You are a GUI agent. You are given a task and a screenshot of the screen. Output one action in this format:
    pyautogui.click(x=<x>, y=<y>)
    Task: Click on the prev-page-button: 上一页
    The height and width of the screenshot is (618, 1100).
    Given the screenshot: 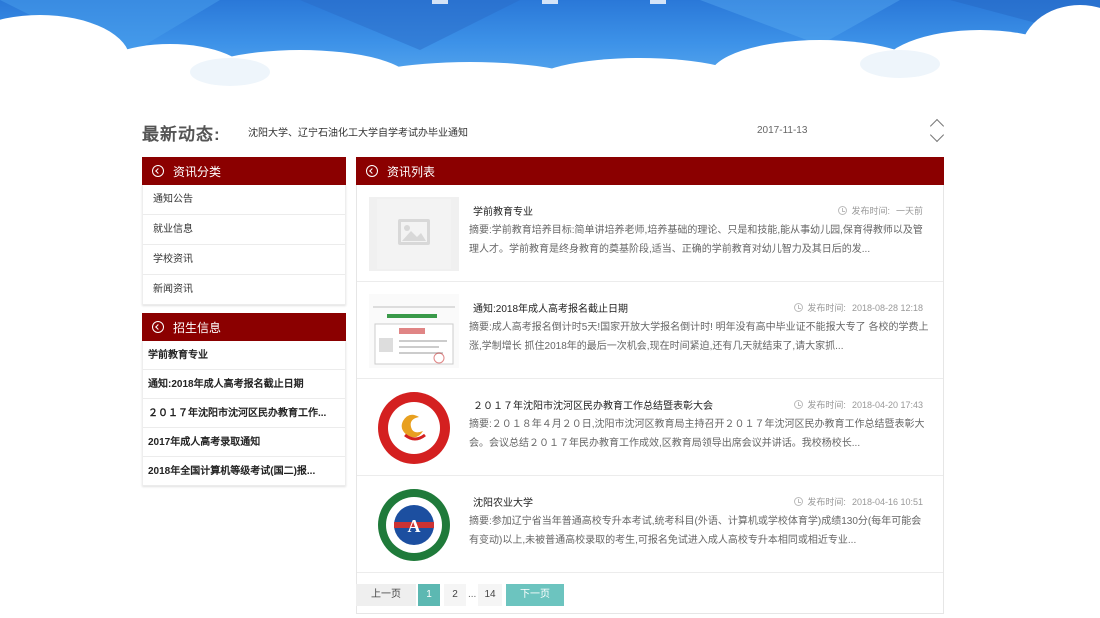 What is the action you would take?
    pyautogui.click(x=386, y=595)
    